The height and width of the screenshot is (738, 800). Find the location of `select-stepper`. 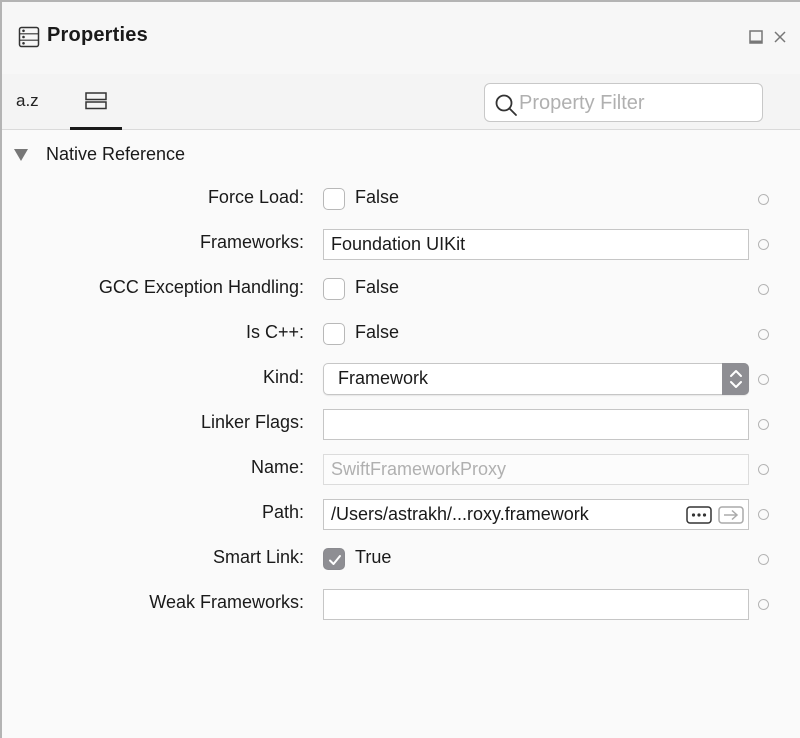

select-stepper is located at coordinates (735, 379).